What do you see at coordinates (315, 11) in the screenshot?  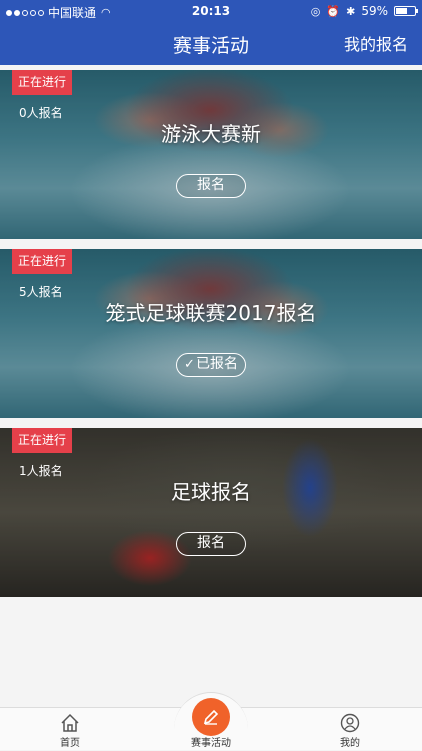 I see `lock-rotation-icon: ◎` at bounding box center [315, 11].